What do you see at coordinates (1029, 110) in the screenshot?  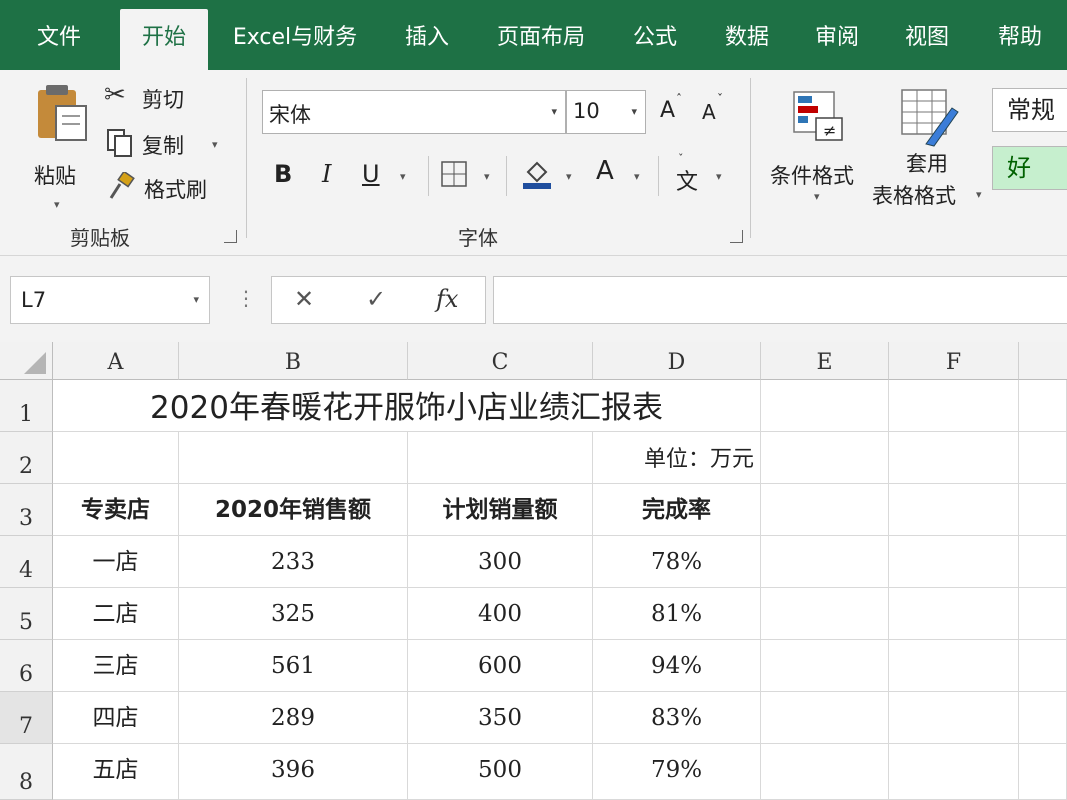 I see `style-normal: 常规` at bounding box center [1029, 110].